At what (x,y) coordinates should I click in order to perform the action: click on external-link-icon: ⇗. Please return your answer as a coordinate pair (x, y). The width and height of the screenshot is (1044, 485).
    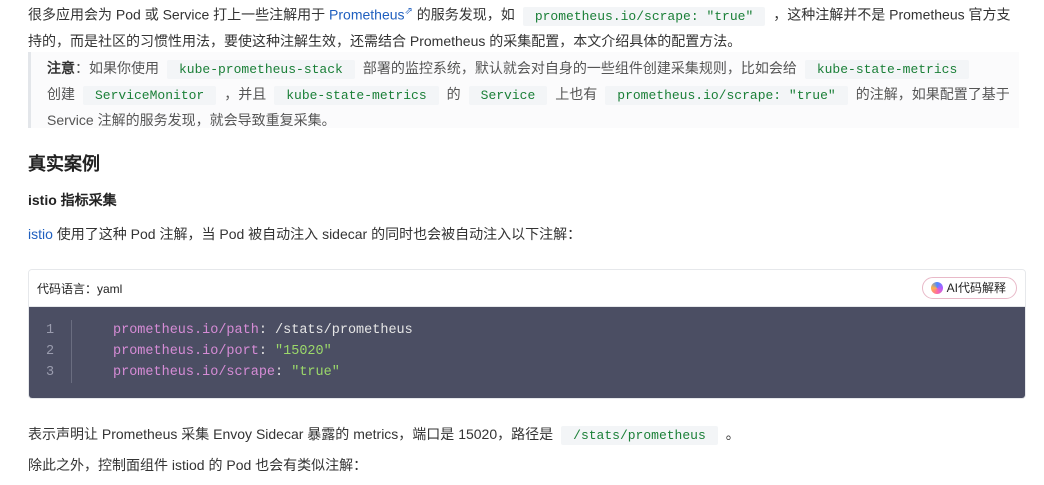
    Looking at the image, I should click on (408, 11).